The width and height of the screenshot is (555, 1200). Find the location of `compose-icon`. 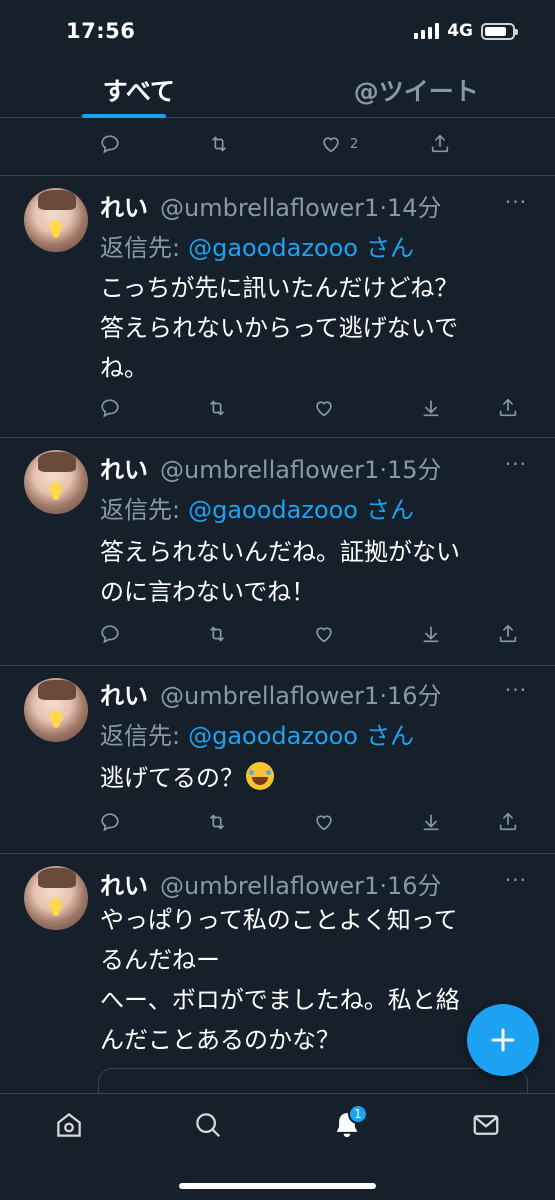

compose-icon is located at coordinates (503, 1040).